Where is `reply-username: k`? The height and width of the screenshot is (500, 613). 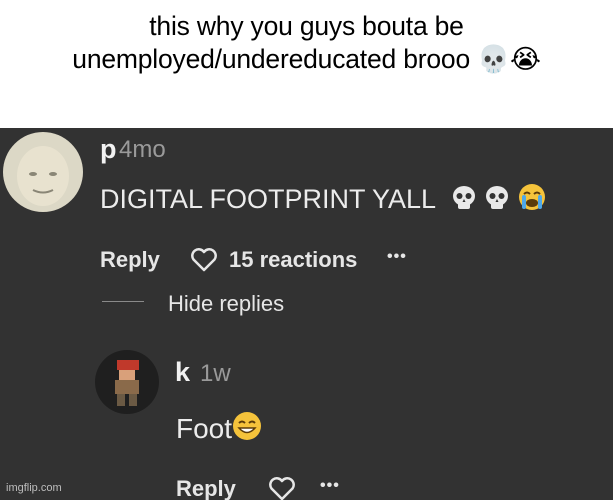 reply-username: k is located at coordinates (182, 372).